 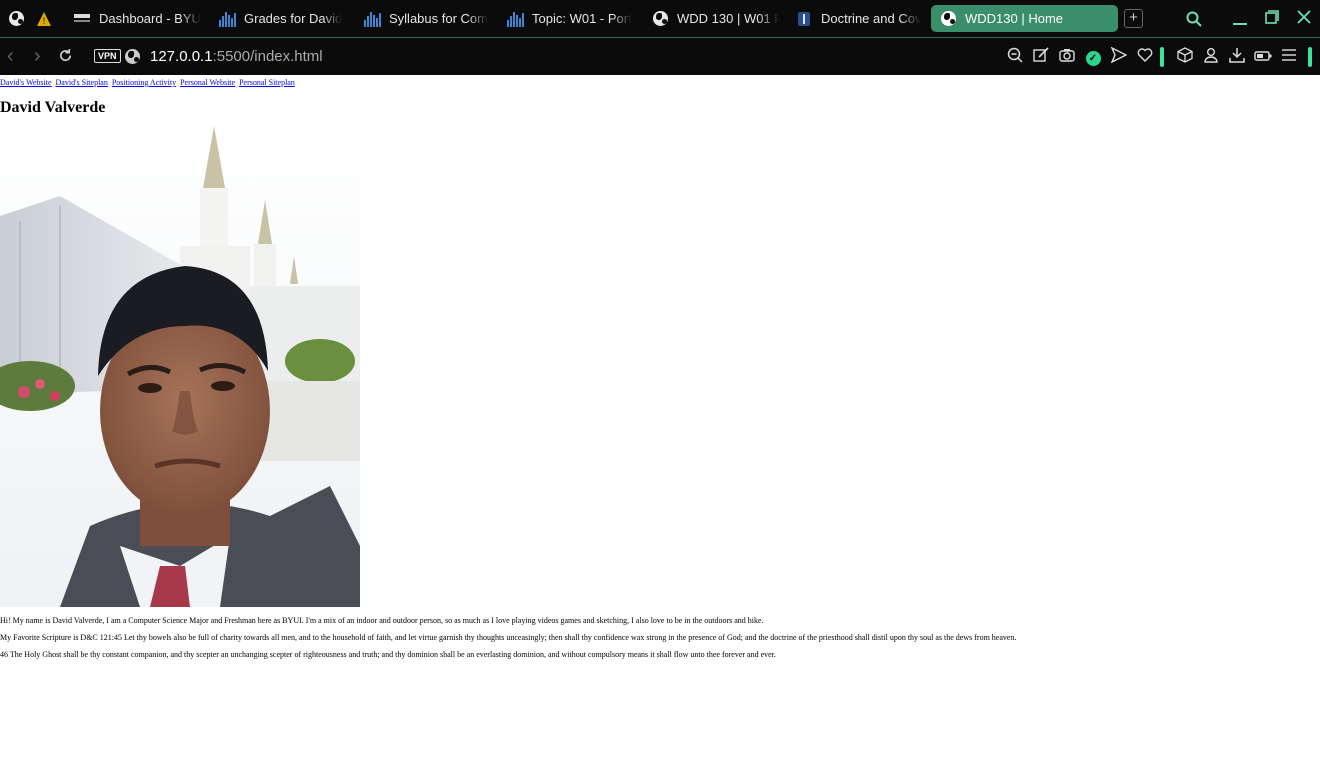 What do you see at coordinates (26, 82) in the screenshot?
I see `link-davids-website: David's Website` at bounding box center [26, 82].